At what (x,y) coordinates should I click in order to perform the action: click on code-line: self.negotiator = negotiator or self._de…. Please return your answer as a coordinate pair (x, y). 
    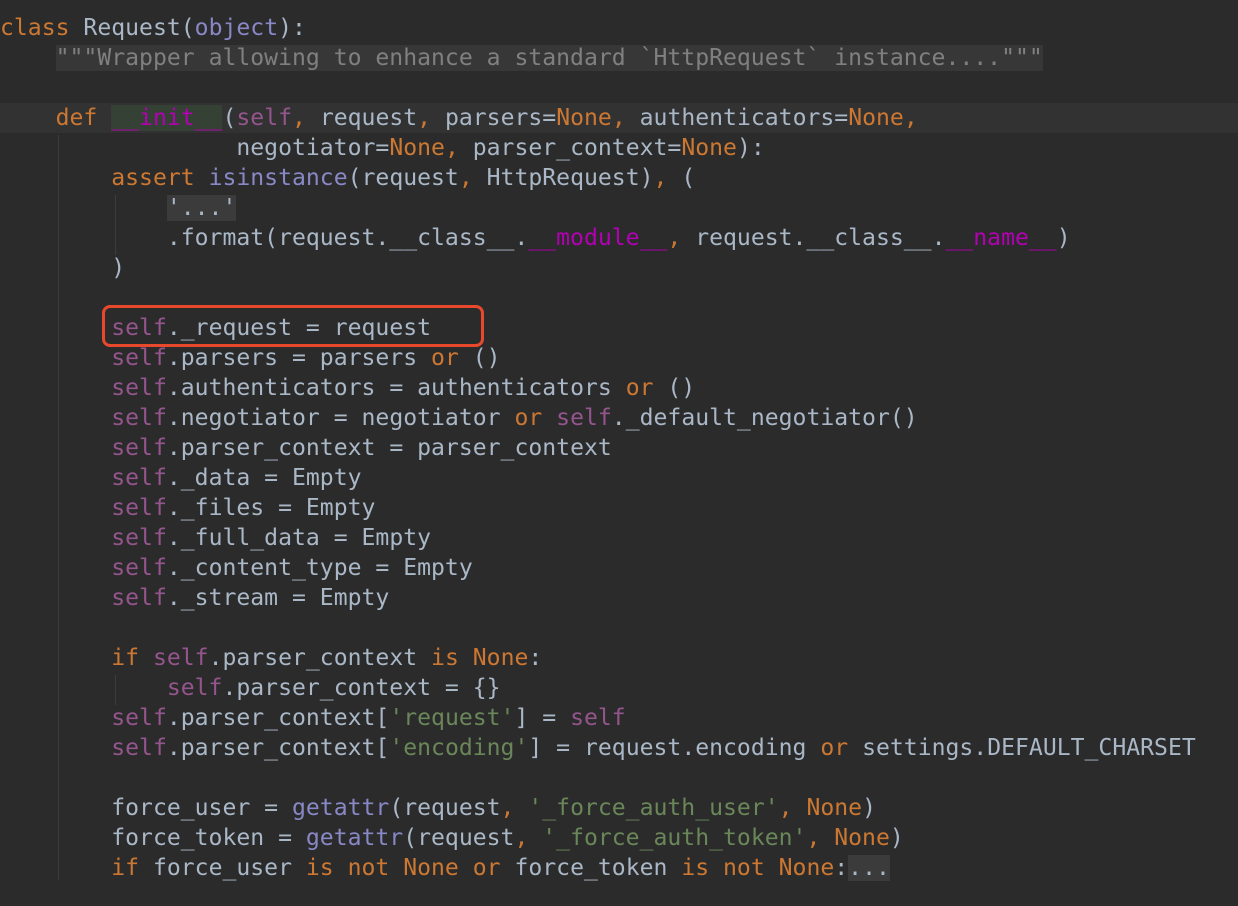
    Looking at the image, I should click on (619, 418).